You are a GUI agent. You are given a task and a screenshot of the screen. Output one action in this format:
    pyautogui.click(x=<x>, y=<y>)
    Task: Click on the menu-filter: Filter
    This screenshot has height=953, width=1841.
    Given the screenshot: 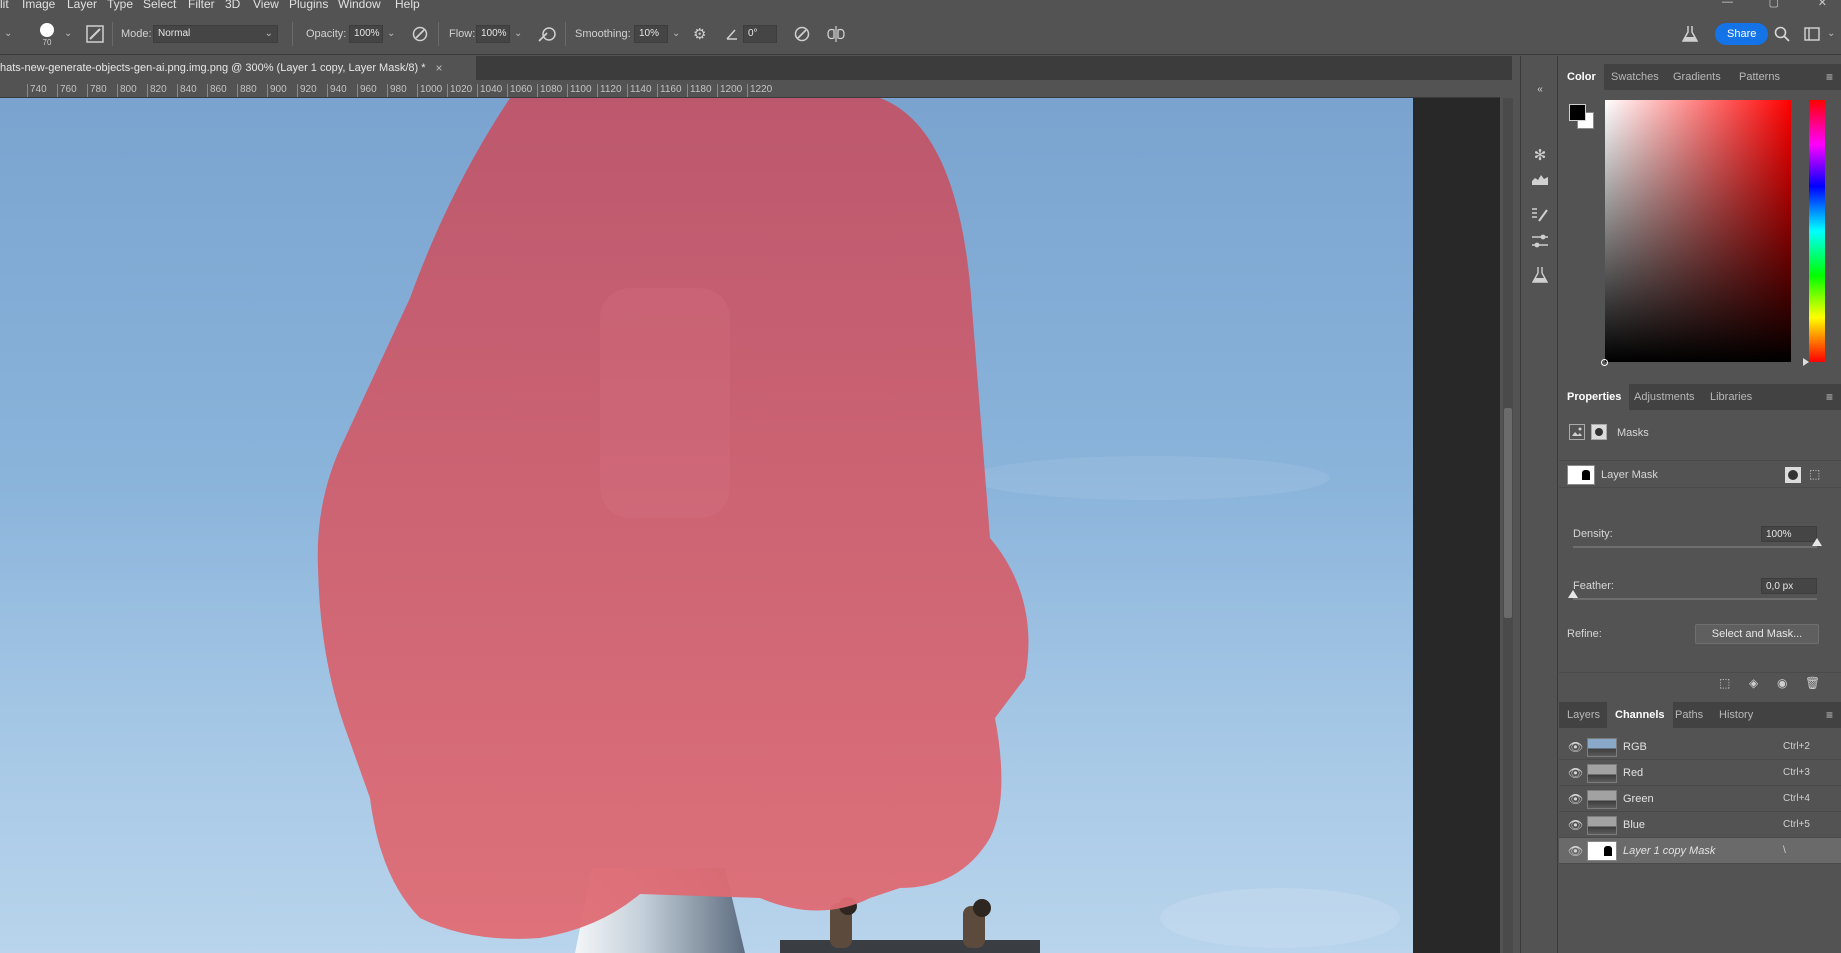 What is the action you would take?
    pyautogui.click(x=201, y=5)
    